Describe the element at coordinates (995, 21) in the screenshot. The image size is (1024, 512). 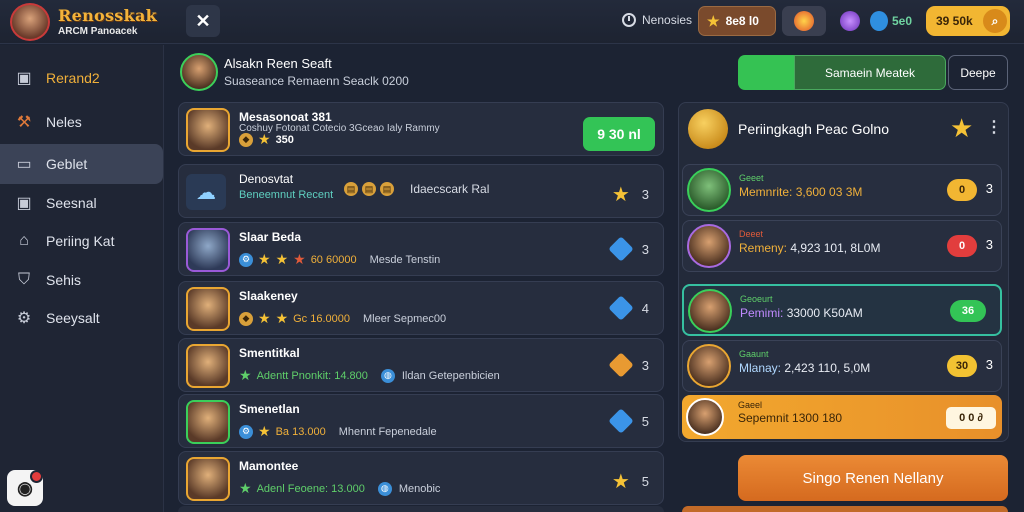
I see `search-icon: ⌕` at that location.